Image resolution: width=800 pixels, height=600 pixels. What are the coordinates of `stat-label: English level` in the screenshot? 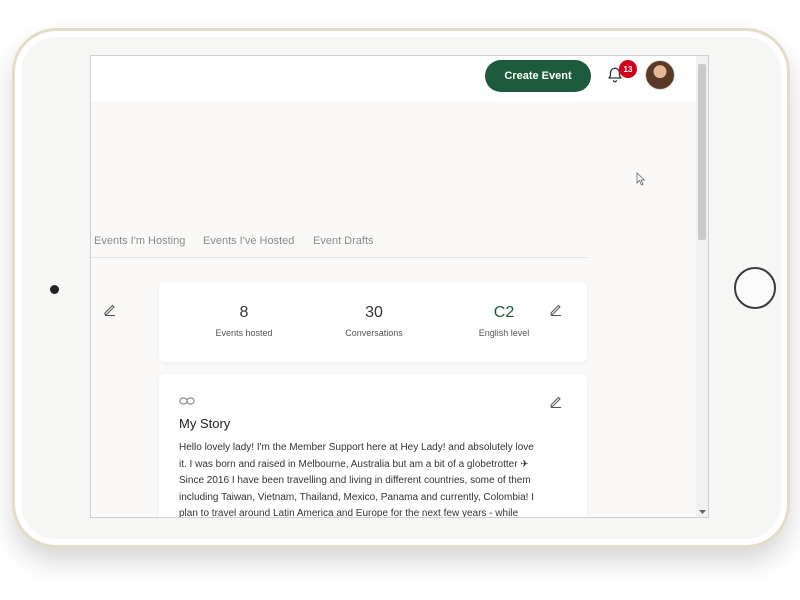 It's located at (504, 333).